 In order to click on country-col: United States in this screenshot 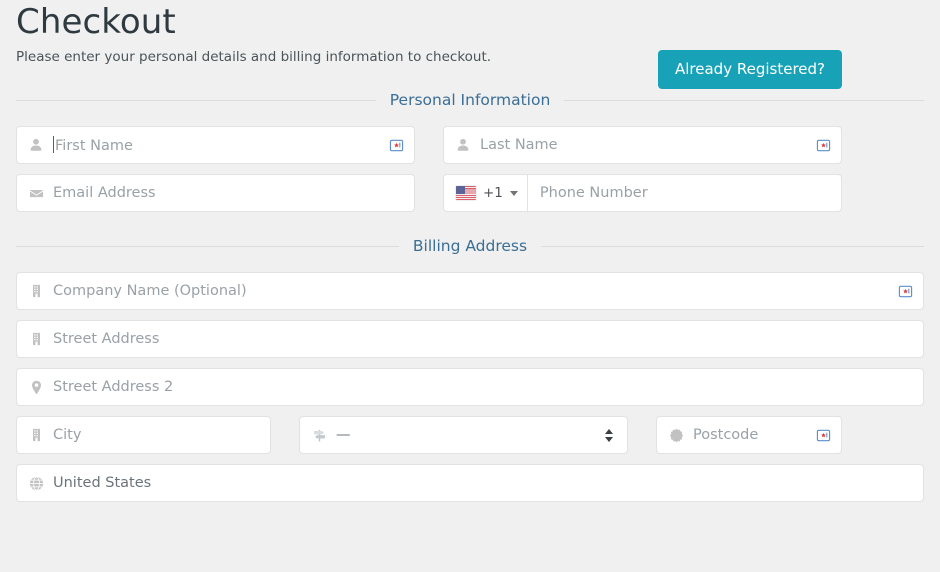, I will do `click(470, 483)`.